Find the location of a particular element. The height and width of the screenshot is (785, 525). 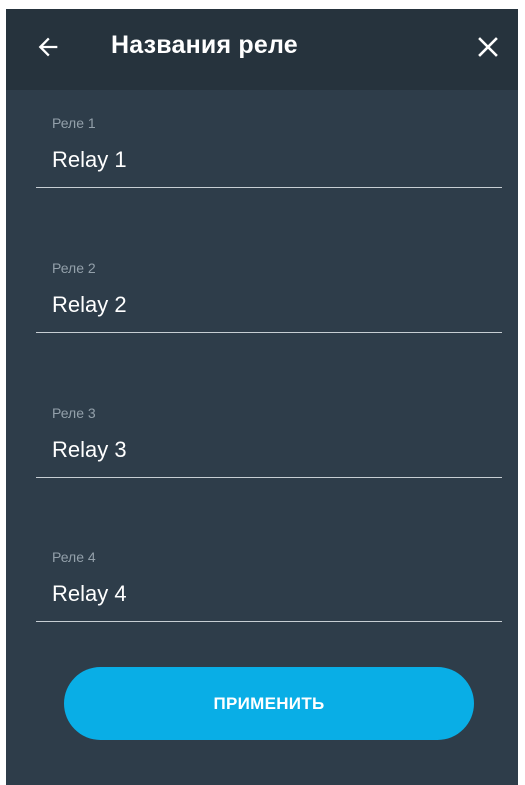

relay-4-label: Реле 4 is located at coordinates (74, 557).